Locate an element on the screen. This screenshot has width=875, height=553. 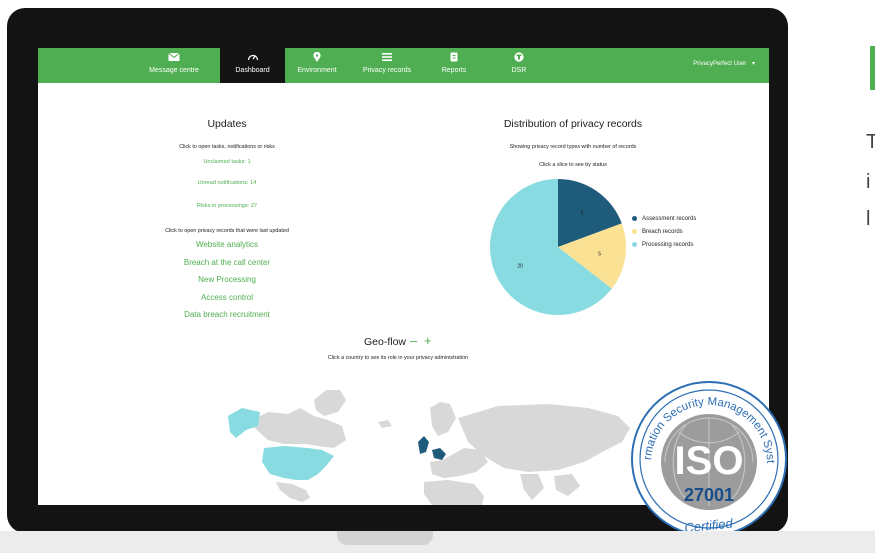
map-africa is located at coordinates (454, 492).